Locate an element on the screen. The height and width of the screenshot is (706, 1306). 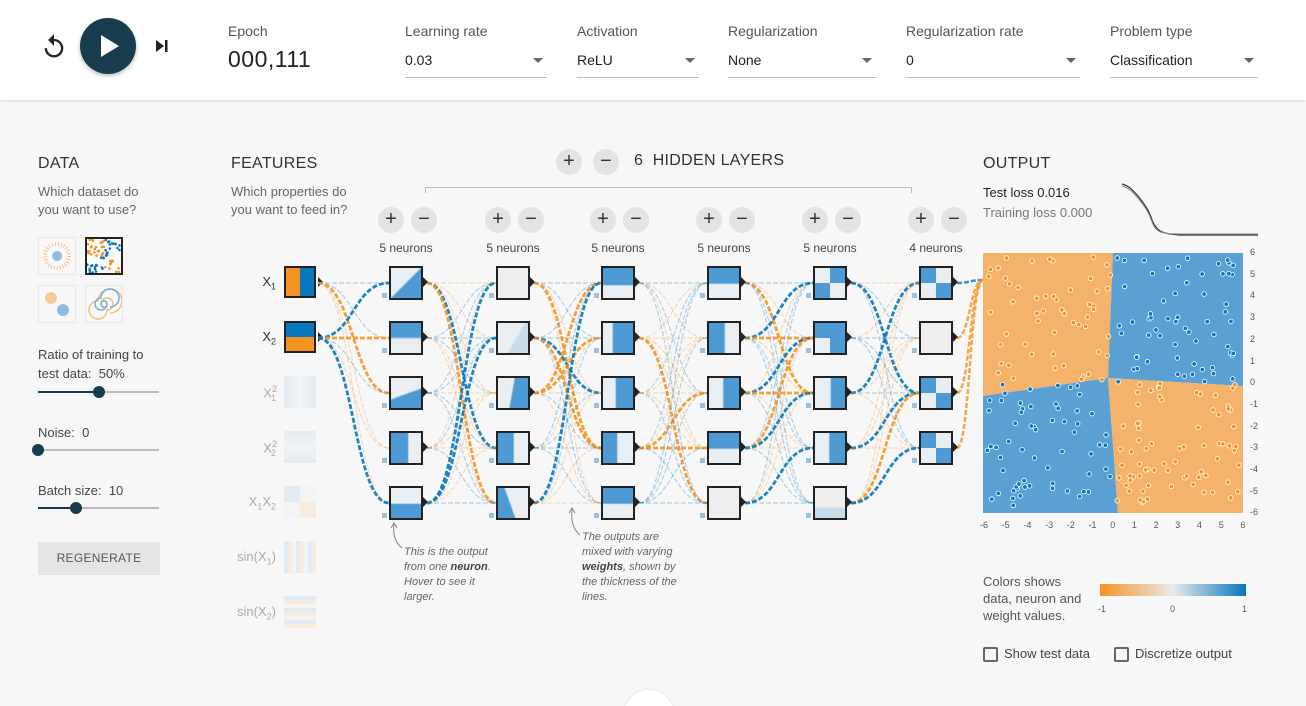
show-test-data-checkbox: Show test data is located at coordinates (1036, 654).